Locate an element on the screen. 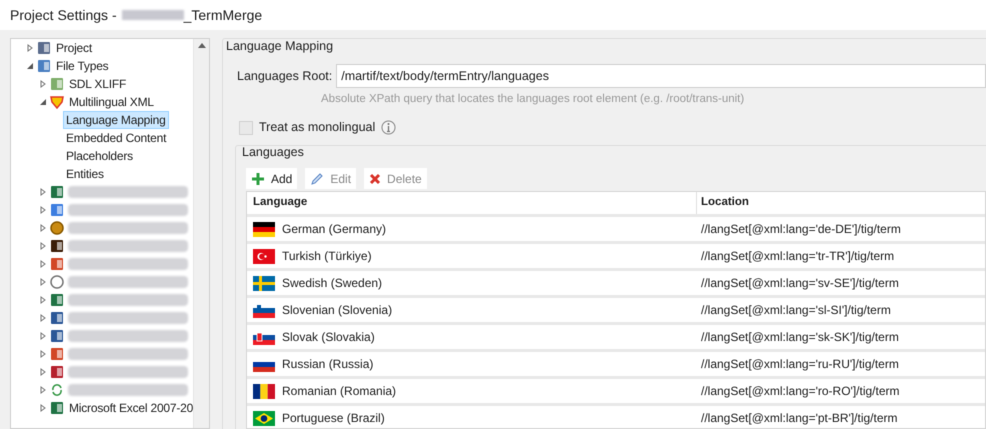 The height and width of the screenshot is (429, 986). tree-item: Microsoft Excel 2007-20 is located at coordinates (129, 408).